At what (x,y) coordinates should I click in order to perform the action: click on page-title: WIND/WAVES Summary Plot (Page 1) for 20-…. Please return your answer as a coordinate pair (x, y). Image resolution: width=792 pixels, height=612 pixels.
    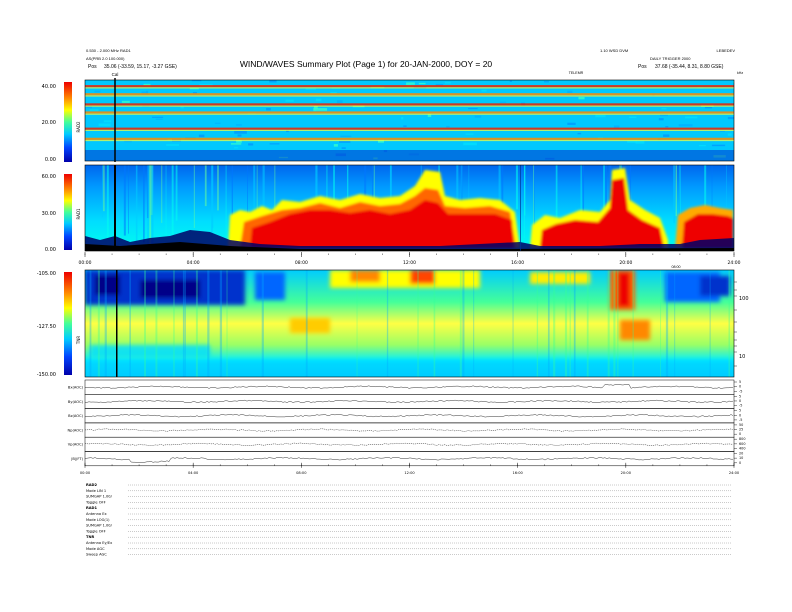
    Looking at the image, I should click on (366, 64).